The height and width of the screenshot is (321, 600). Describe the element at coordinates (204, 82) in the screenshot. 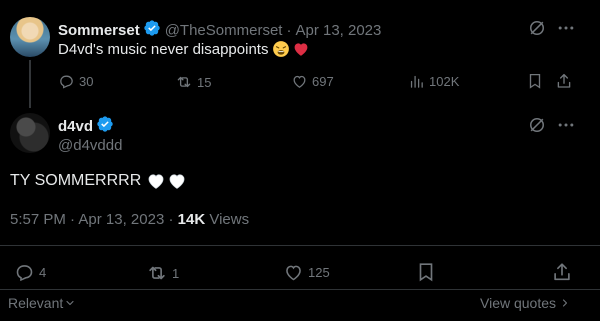

I see `retweet-count: 15` at that location.